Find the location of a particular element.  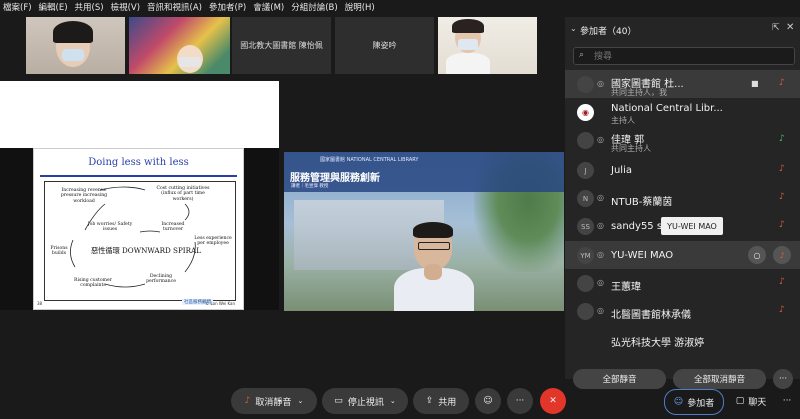

letterbox-right is located at coordinates (261, 229).